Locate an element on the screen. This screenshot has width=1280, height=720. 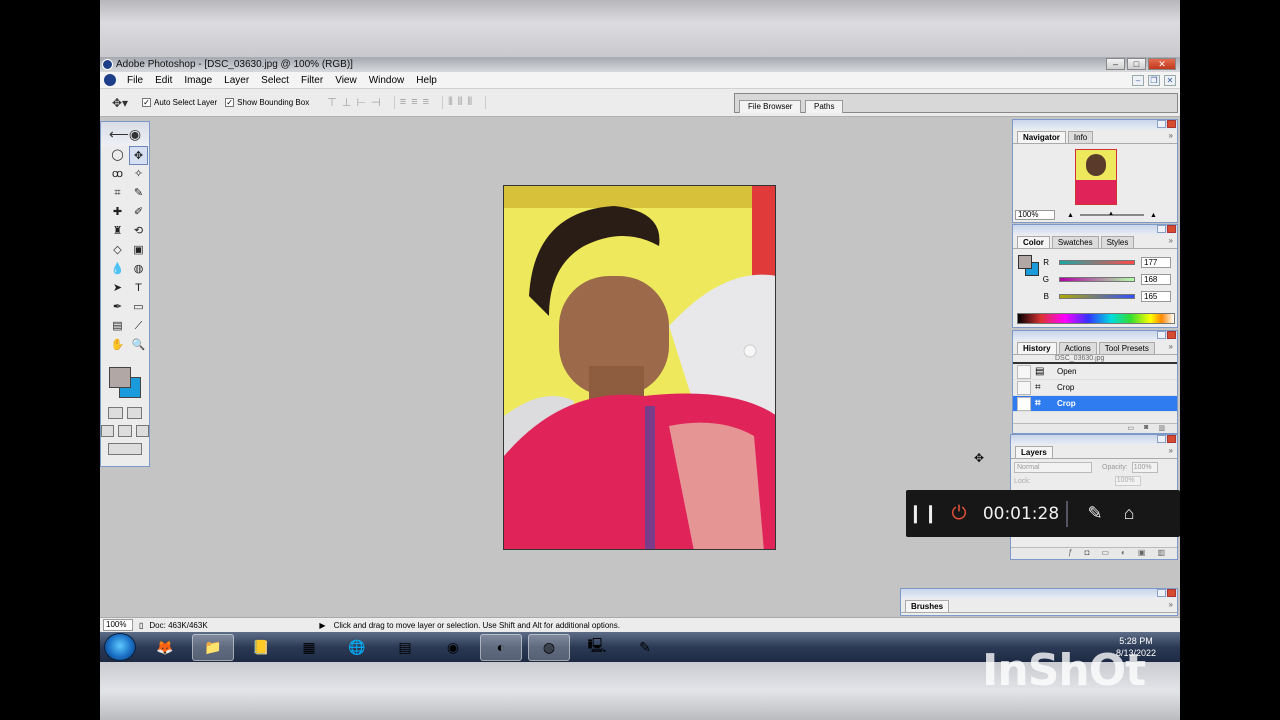
menu-filter: Filter is located at coordinates (312, 80).